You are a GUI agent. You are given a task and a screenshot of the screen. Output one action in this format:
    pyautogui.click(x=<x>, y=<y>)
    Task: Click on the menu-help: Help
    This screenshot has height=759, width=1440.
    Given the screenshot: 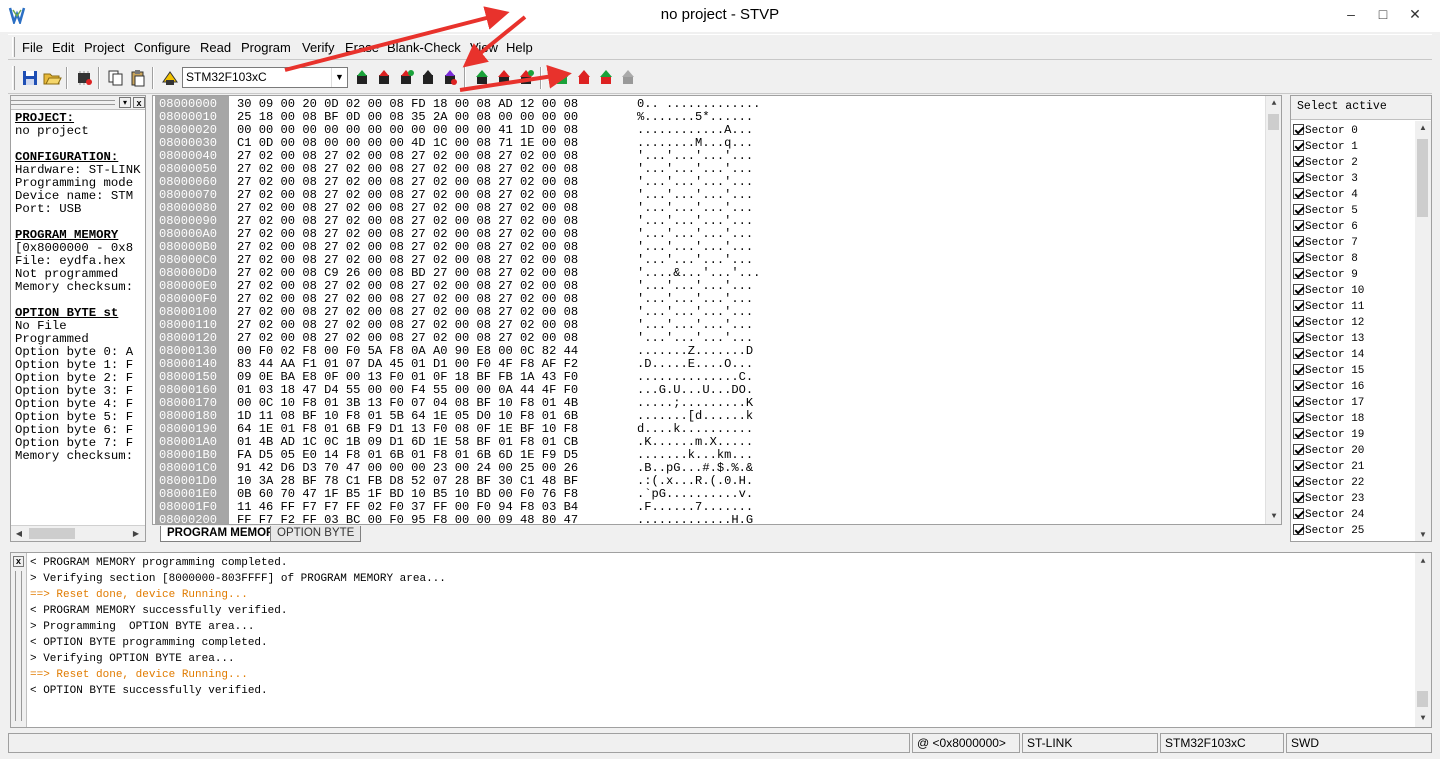 What is the action you would take?
    pyautogui.click(x=519, y=47)
    